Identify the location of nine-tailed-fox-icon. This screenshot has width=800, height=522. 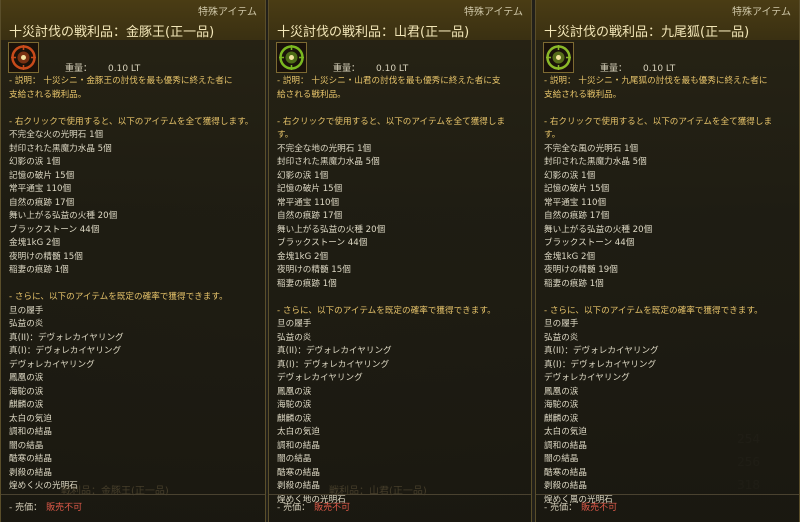
(558, 57).